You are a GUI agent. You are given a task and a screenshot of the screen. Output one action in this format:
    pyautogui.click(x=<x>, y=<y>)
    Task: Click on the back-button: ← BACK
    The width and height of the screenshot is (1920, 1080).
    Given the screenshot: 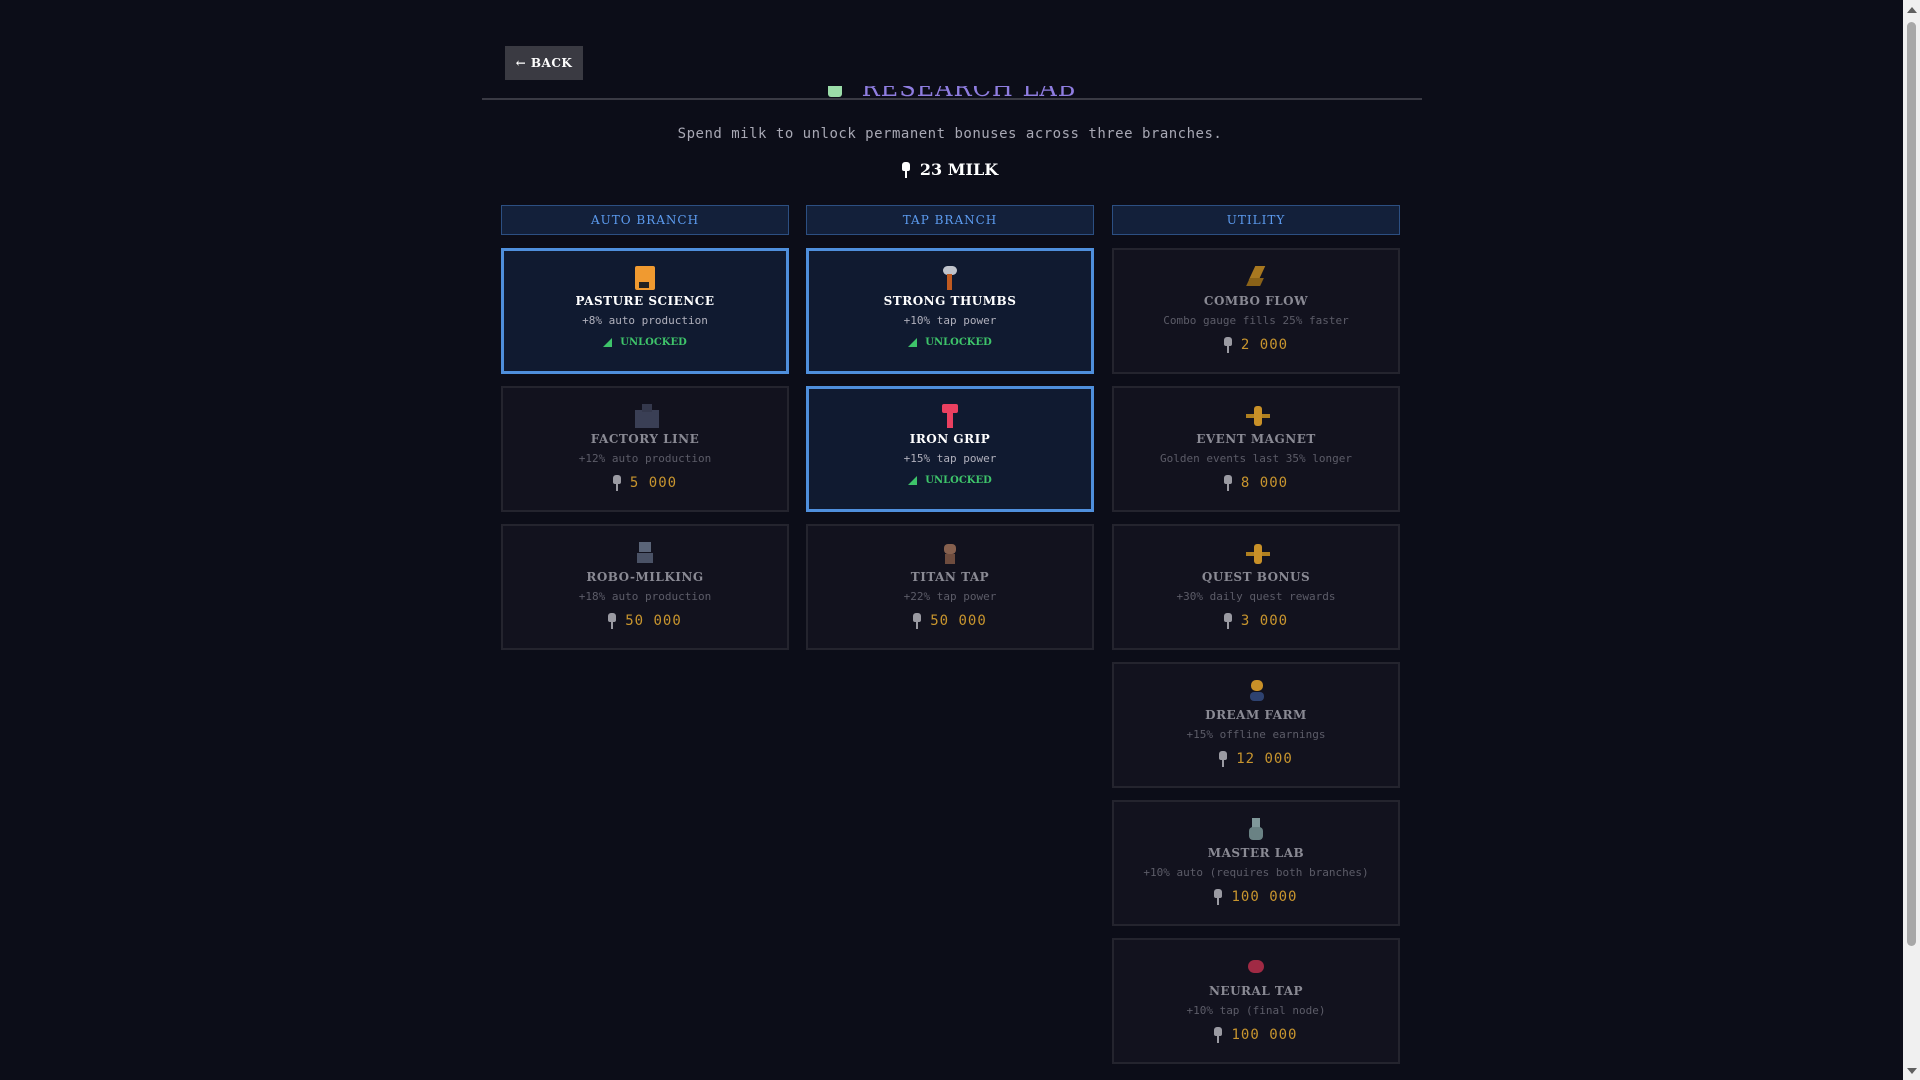 What is the action you would take?
    pyautogui.click(x=544, y=63)
    